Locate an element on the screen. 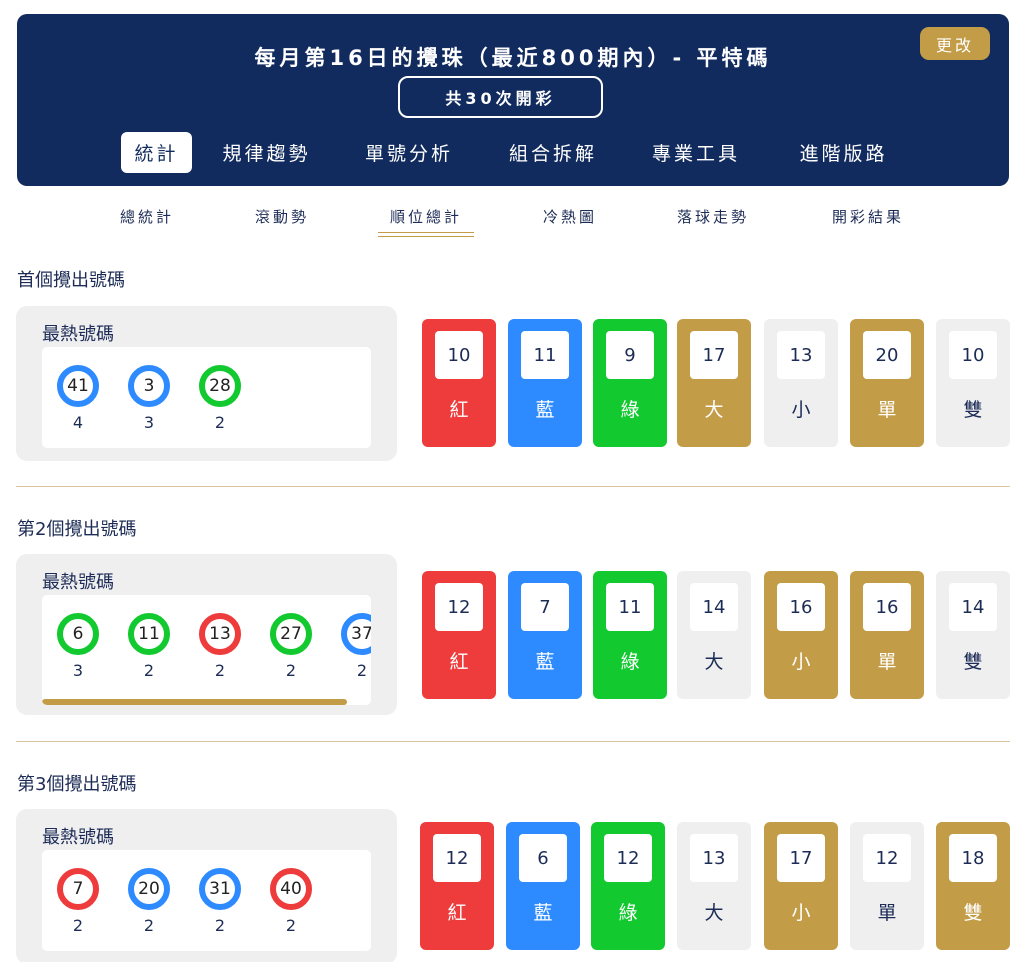 This screenshot has height=962, width=1023. page-title: 每月第16日的攪珠（最近800期內）- 平特碼 is located at coordinates (513, 58).